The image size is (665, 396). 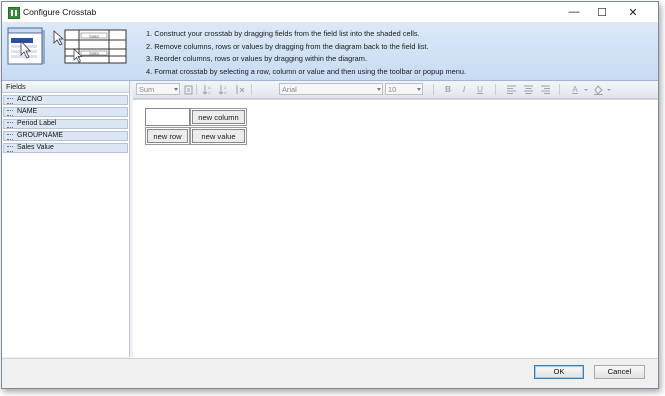 What do you see at coordinates (60, 12) in the screenshot?
I see `window-title: Configure Crosstab` at bounding box center [60, 12].